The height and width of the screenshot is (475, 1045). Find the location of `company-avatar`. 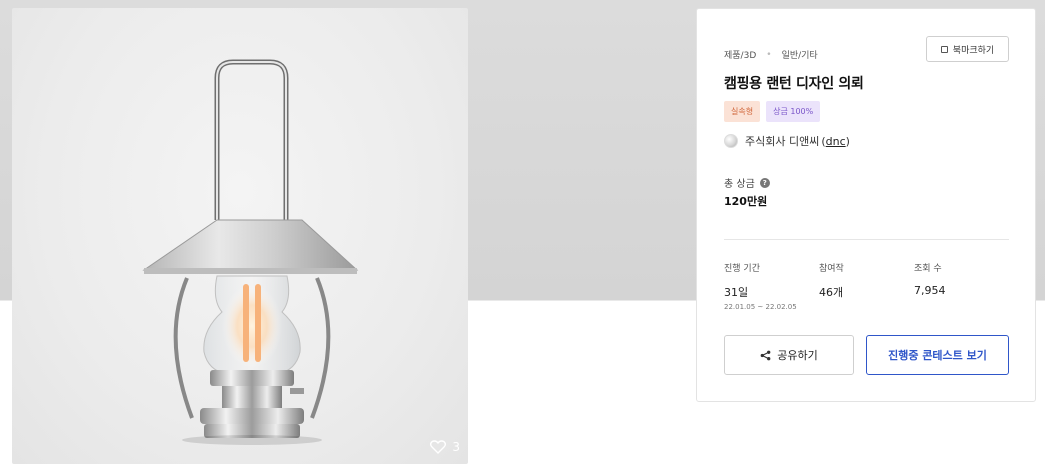

company-avatar is located at coordinates (731, 141).